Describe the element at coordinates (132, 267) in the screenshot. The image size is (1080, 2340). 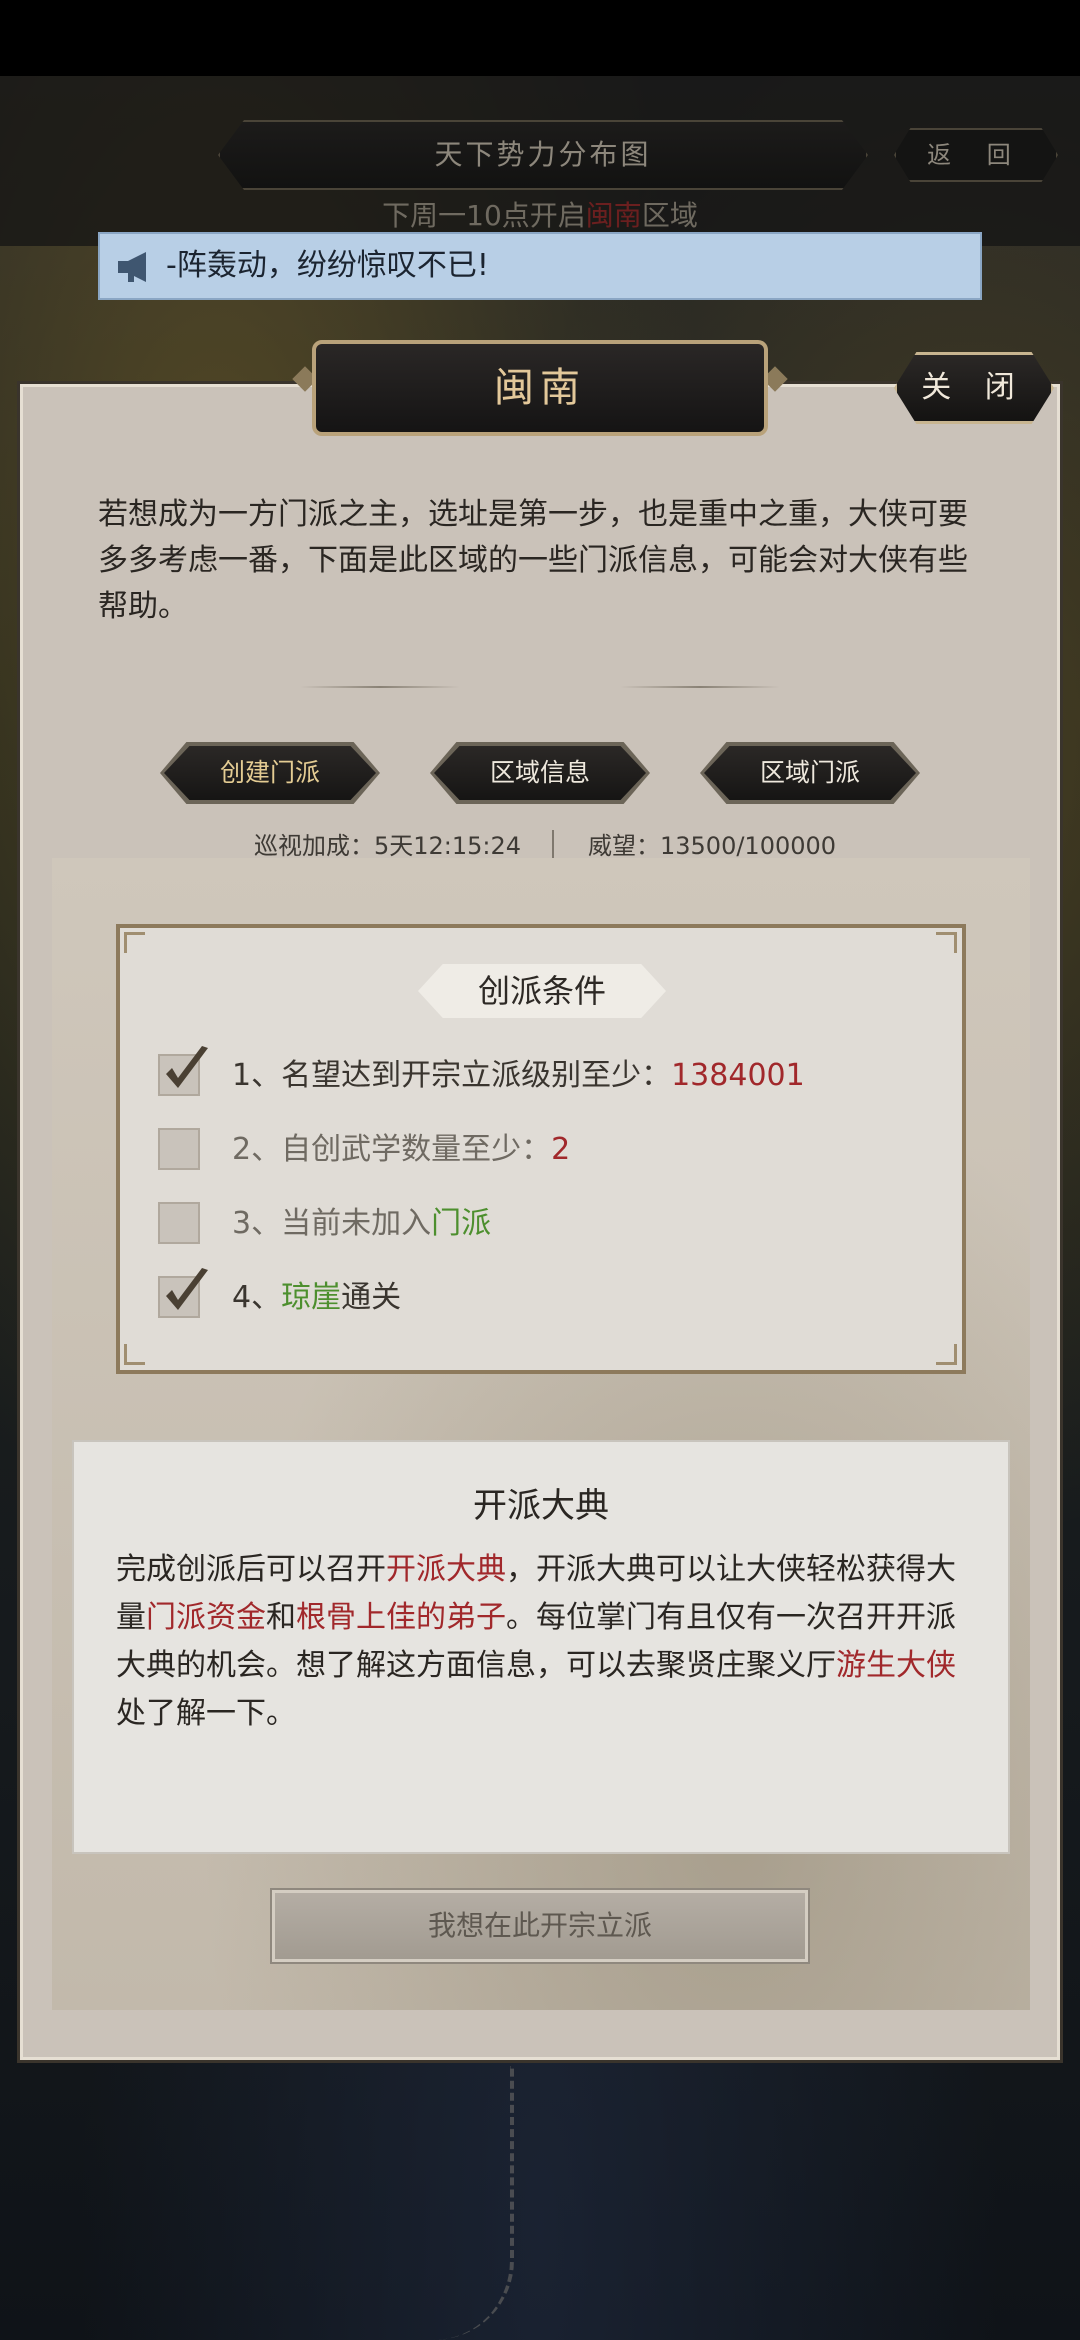
I see `megaphone-icon` at that location.